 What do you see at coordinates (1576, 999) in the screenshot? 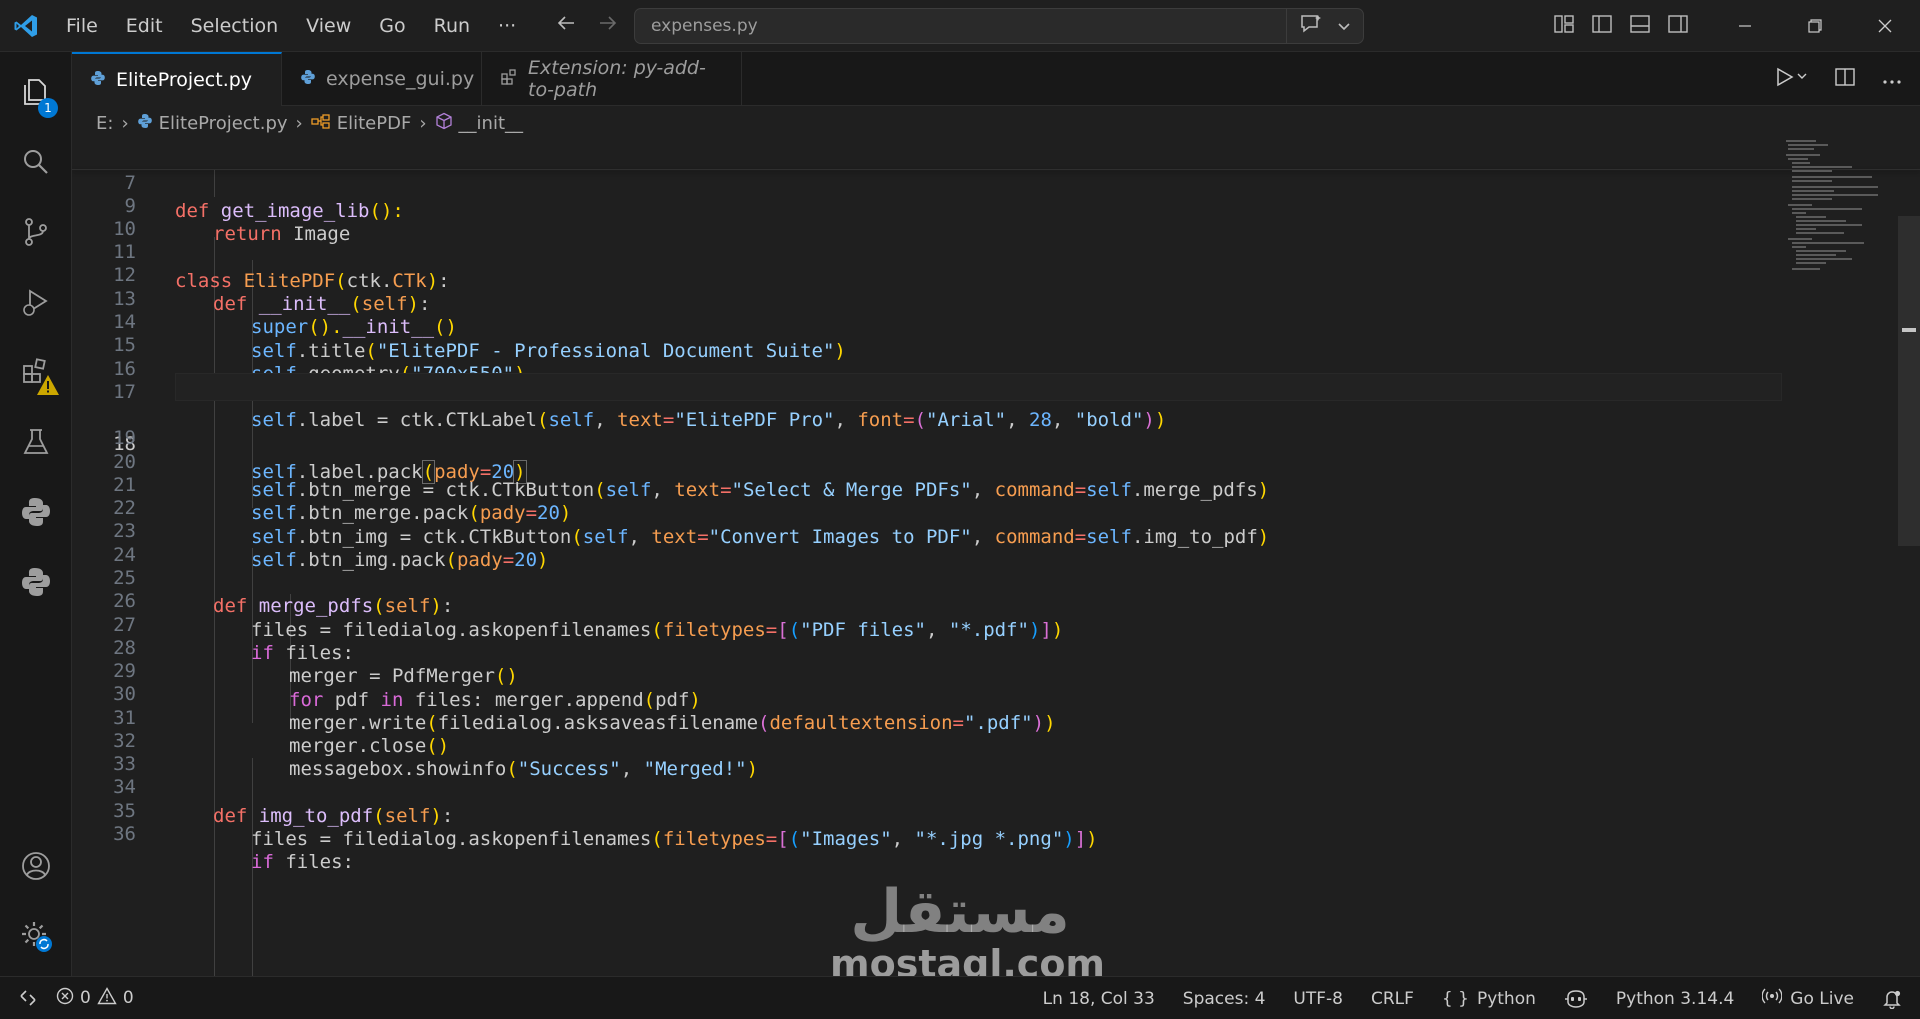
I see `copilot-status-icon` at bounding box center [1576, 999].